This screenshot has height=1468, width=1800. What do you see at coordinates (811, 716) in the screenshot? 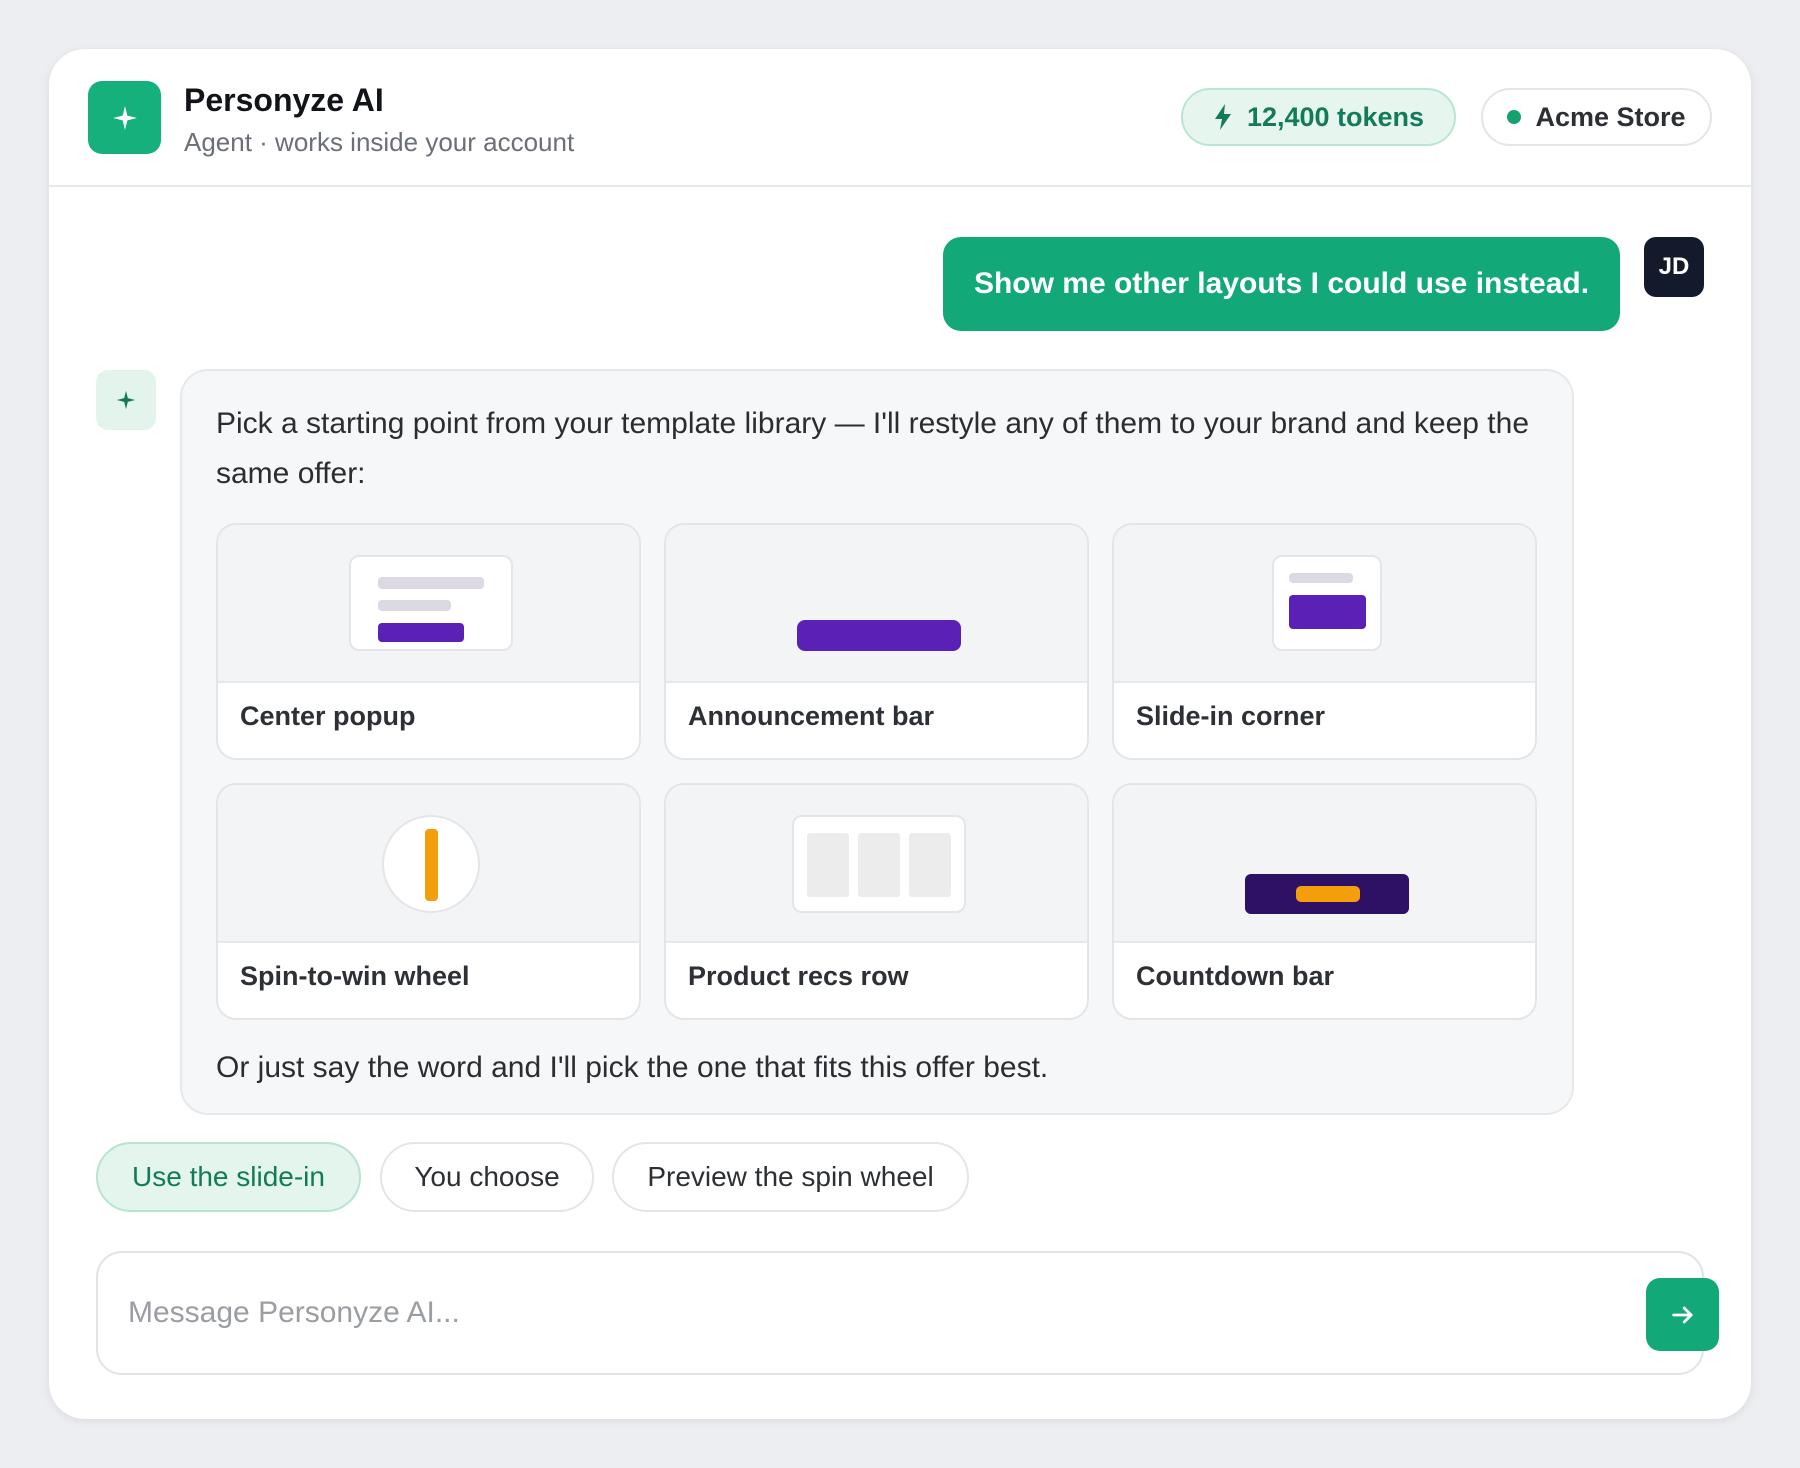
I see `template-label: Announcement bar` at bounding box center [811, 716].